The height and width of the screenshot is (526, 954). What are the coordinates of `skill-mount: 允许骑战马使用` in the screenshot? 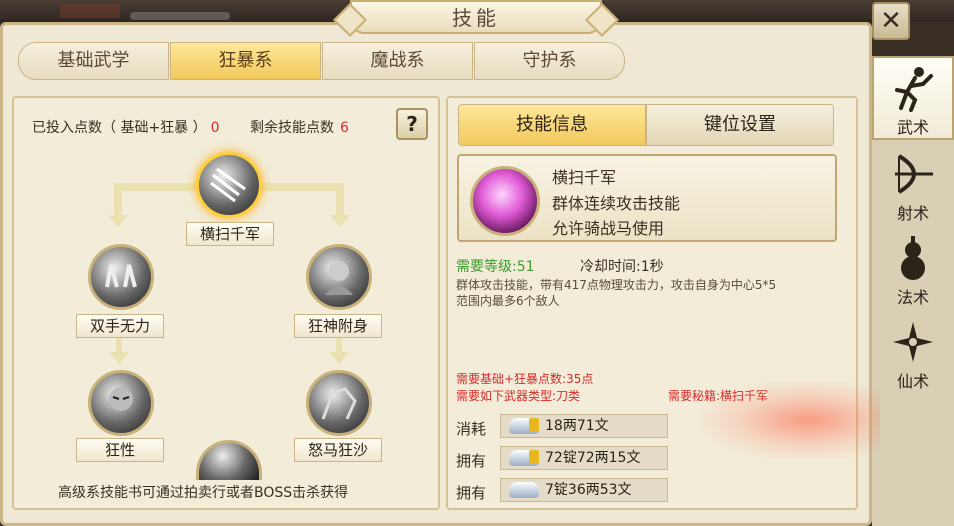 It's located at (608, 228).